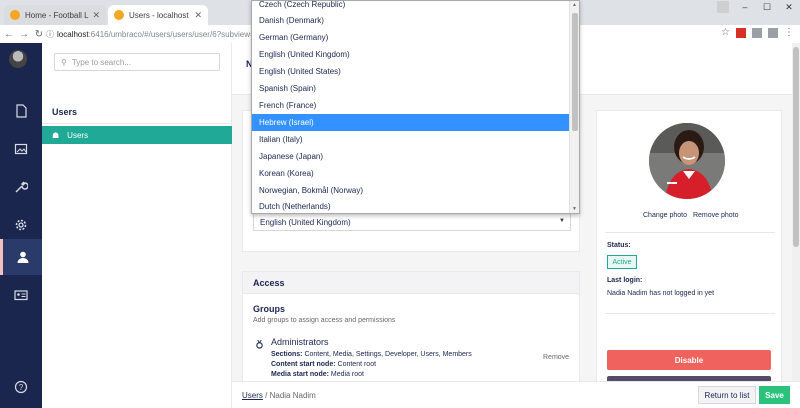 The height and width of the screenshot is (408, 800). I want to click on dropdown-scrollbar: ▲ ▼, so click(574, 107).